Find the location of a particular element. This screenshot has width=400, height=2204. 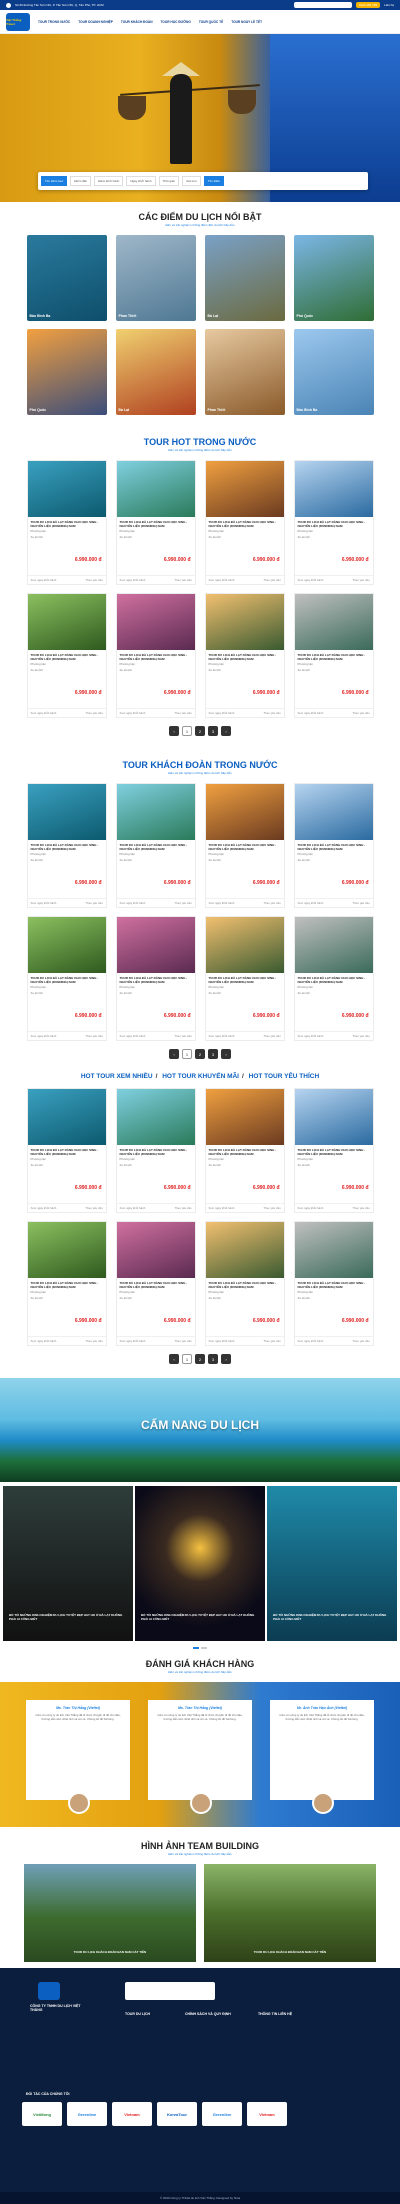

tab-promotion: Hot tour khuyến mãi is located at coordinates (200, 1076).